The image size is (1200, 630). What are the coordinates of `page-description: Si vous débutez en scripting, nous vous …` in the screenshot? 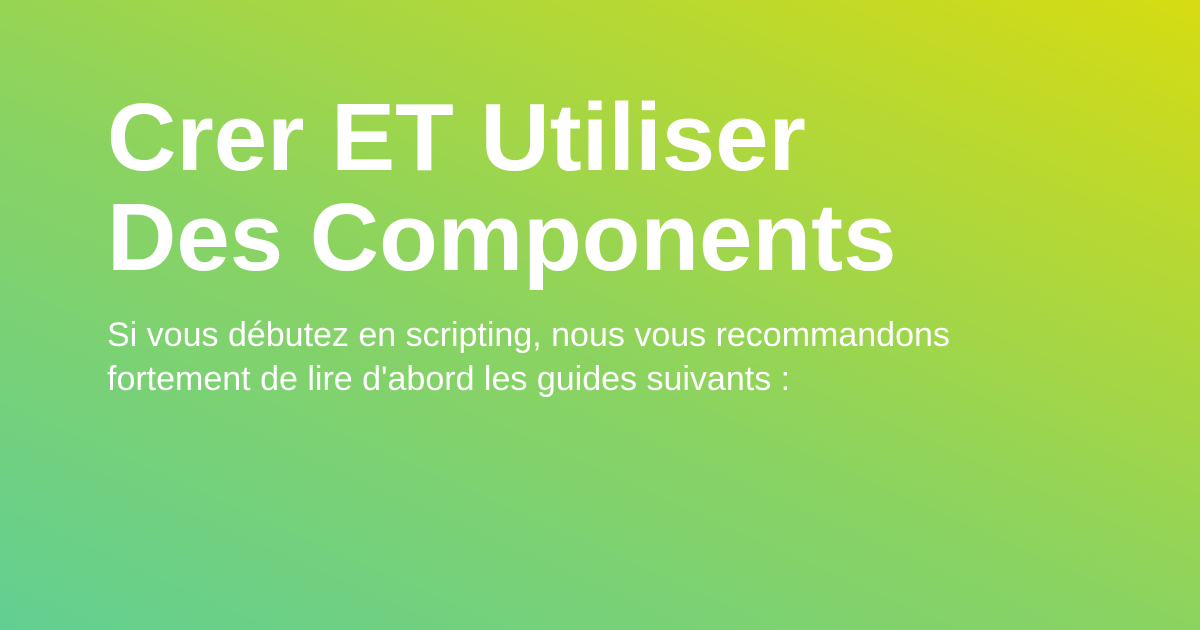 It's located at (607, 357).